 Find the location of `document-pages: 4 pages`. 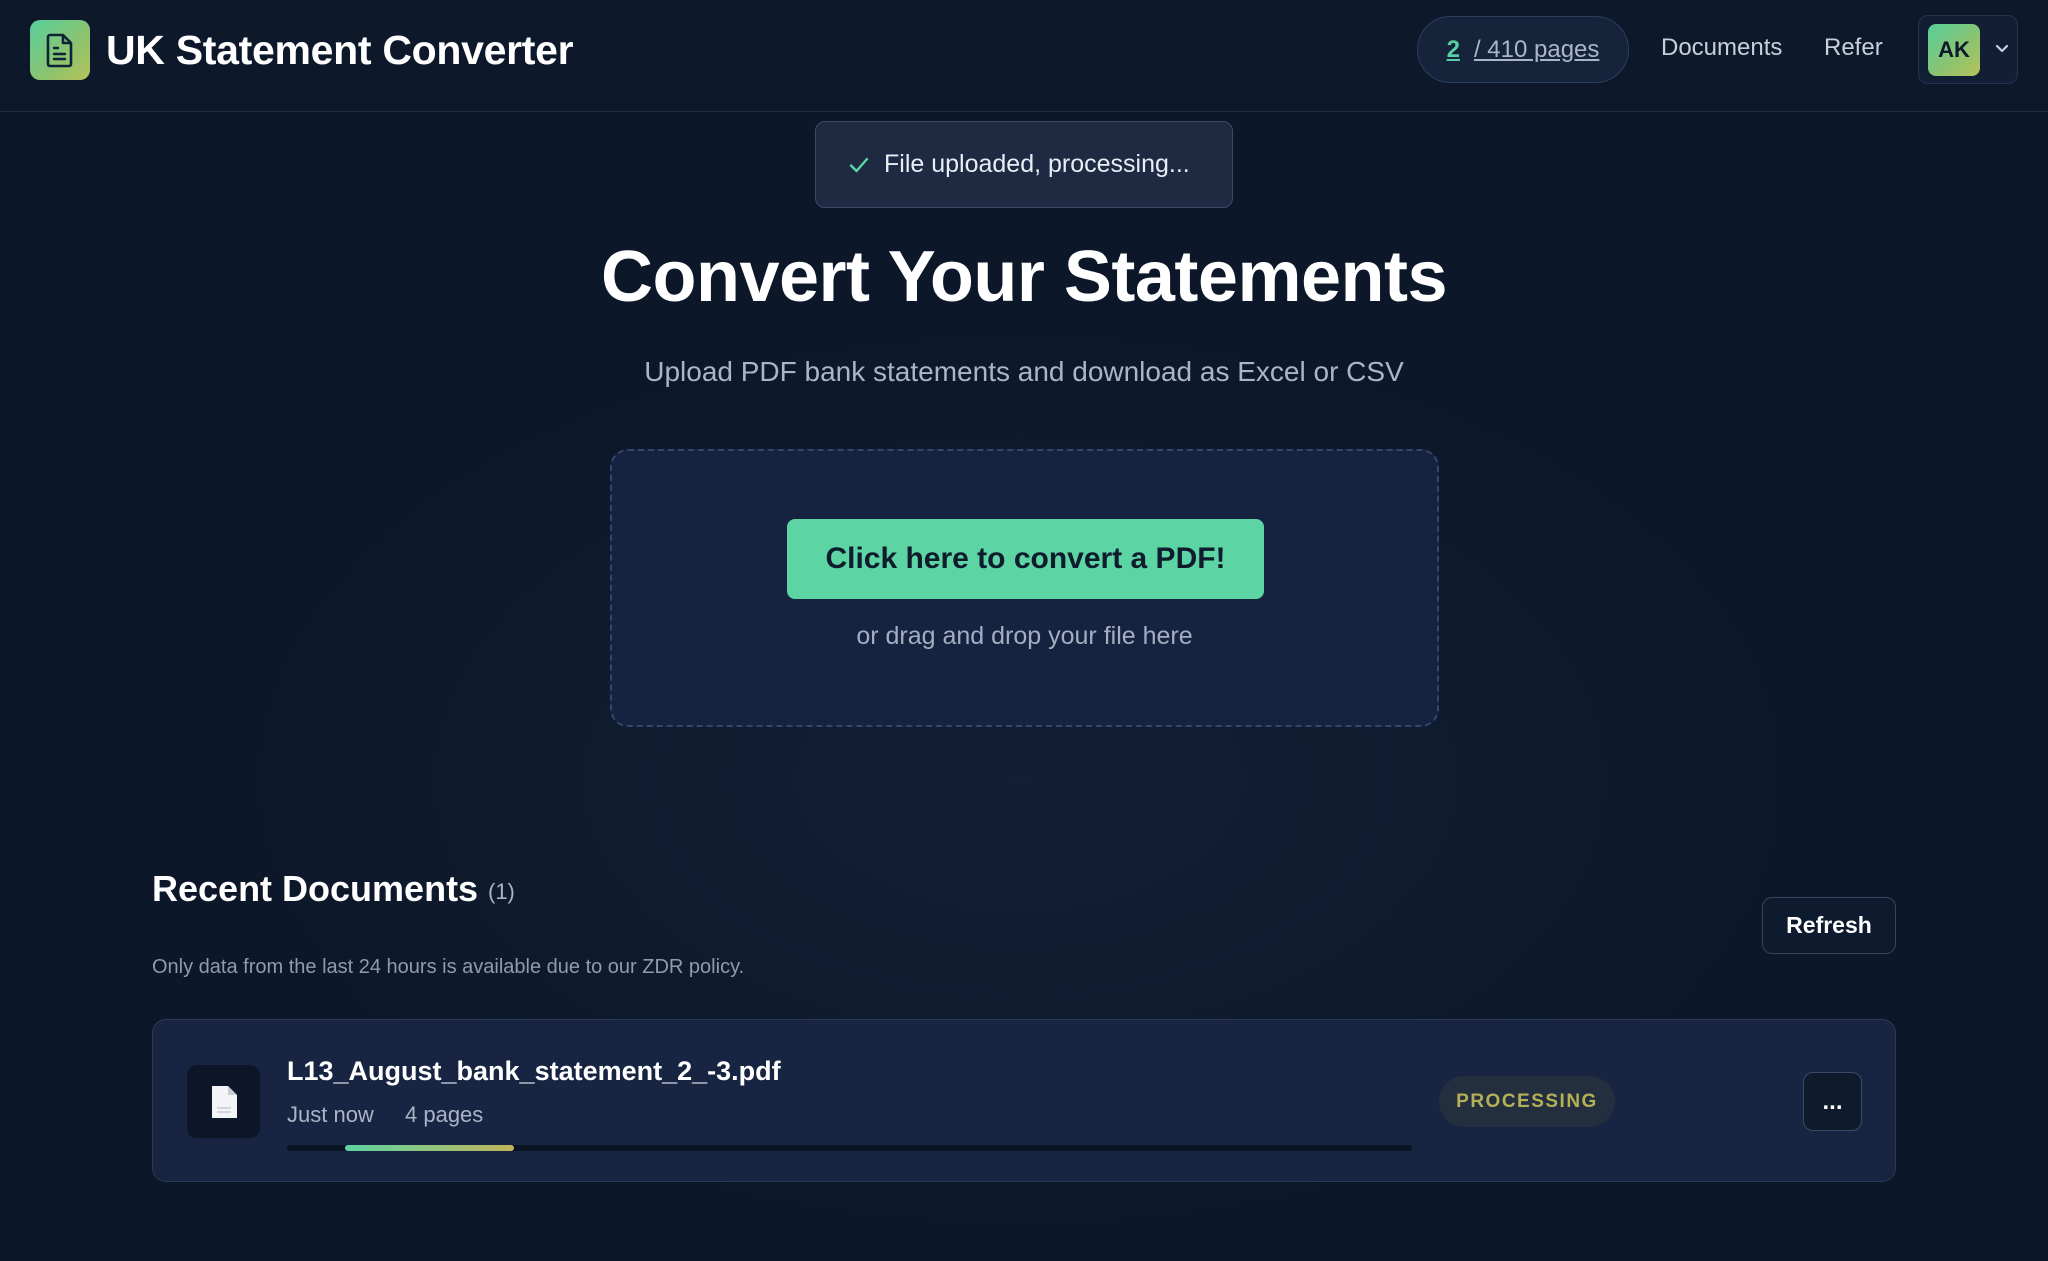

document-pages: 4 pages is located at coordinates (444, 1114).